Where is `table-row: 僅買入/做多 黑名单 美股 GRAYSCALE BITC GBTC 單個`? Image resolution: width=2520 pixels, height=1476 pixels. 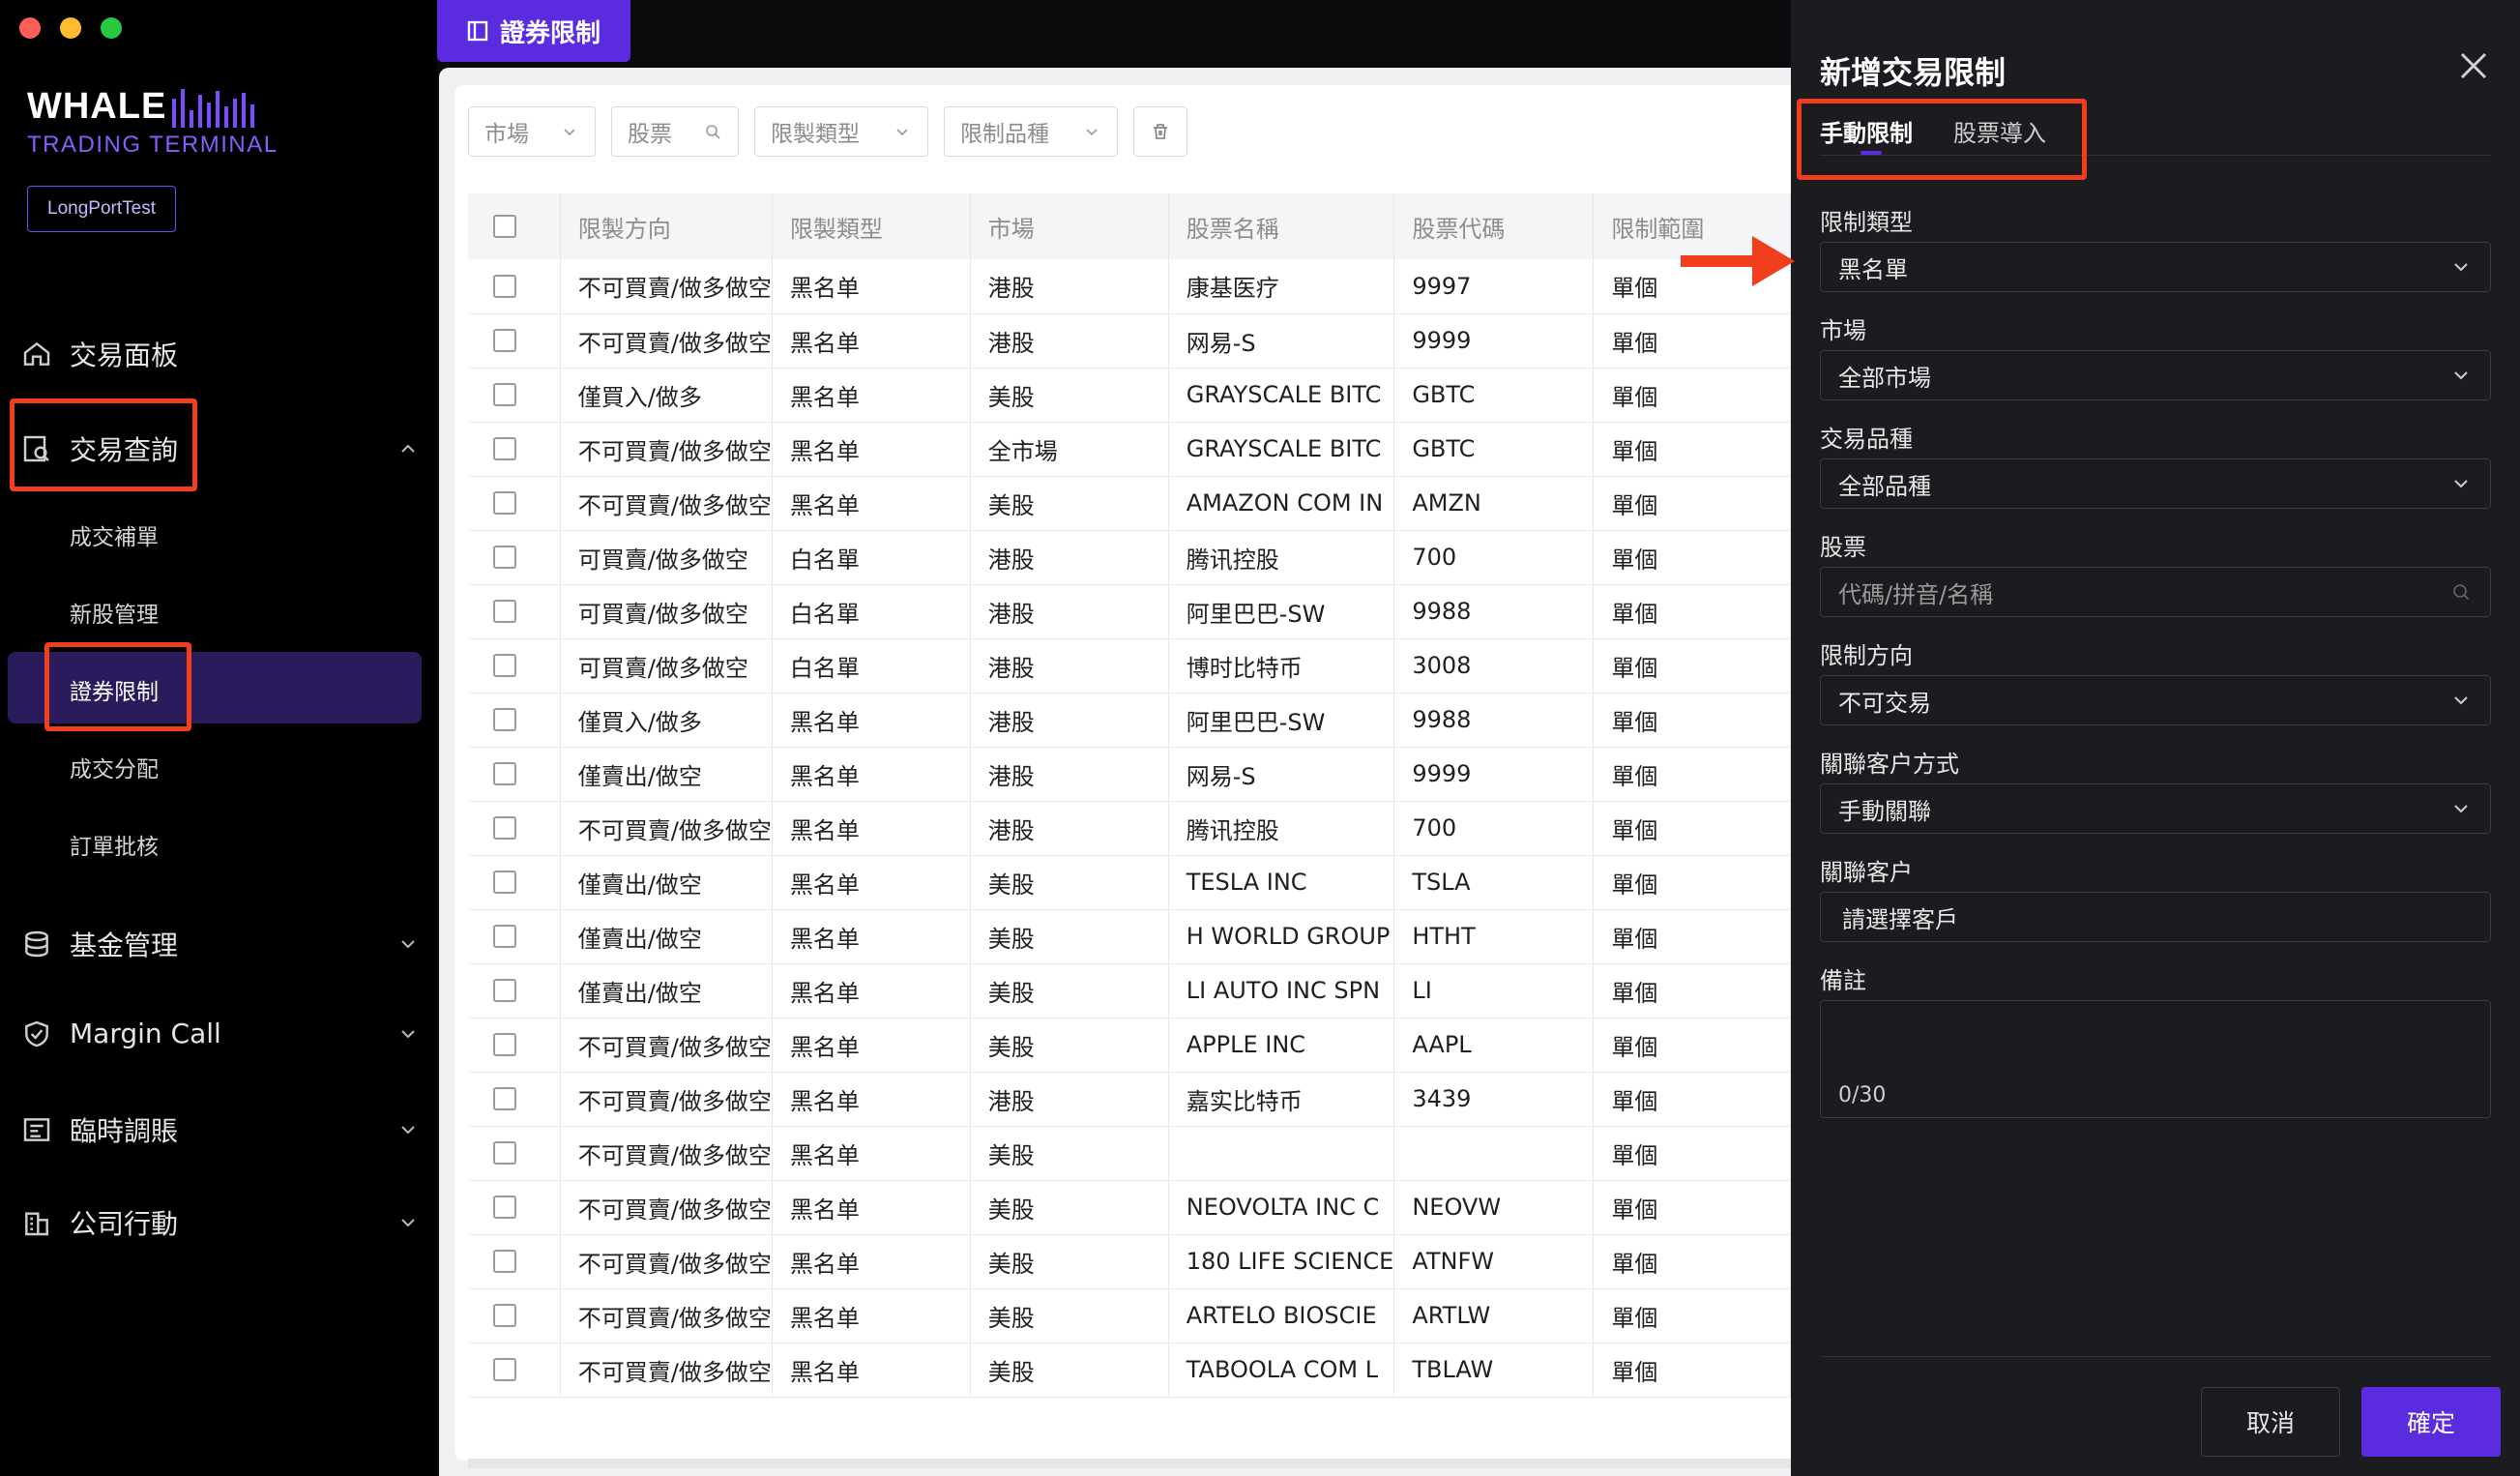
table-row: 僅買入/做多 黑名单 美股 GRAYSCALE BITC GBTC 單個 is located at coordinates (1129, 395).